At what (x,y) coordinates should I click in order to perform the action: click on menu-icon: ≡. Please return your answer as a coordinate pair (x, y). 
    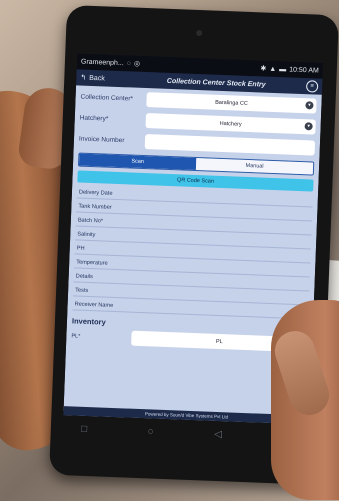
    Looking at the image, I should click on (312, 86).